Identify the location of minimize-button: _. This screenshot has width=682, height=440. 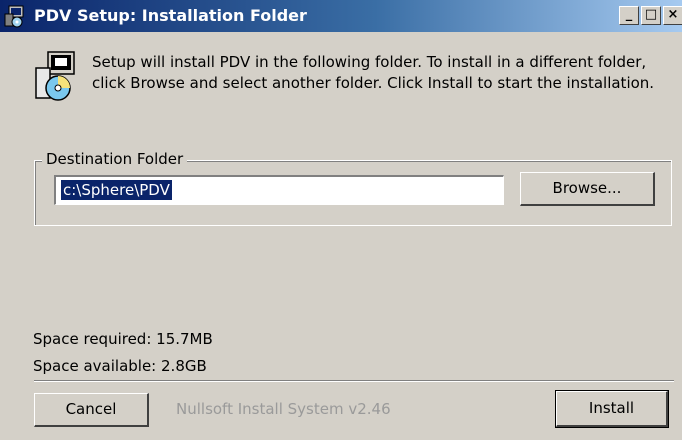
(629, 15).